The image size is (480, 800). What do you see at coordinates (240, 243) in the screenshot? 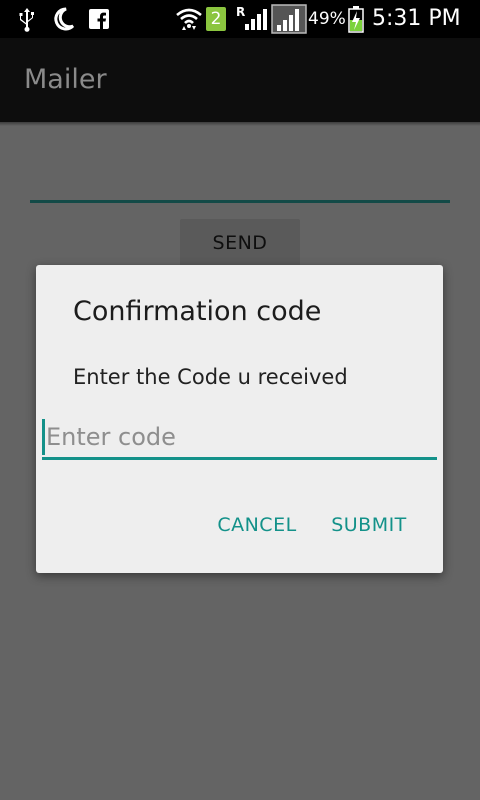
I see `send-button-label: SEND` at bounding box center [240, 243].